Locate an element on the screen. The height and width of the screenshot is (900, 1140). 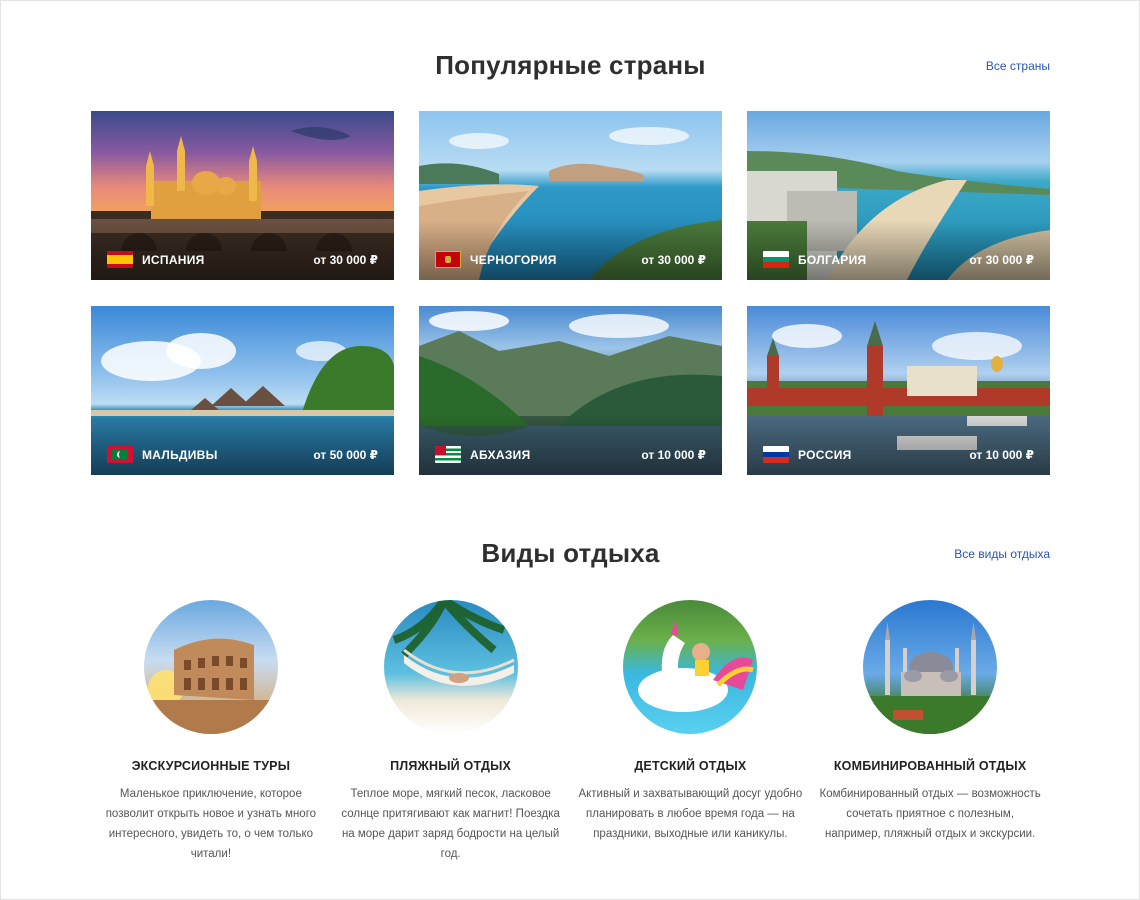
country-name: АБХАЗИЯ is located at coordinates (500, 455).